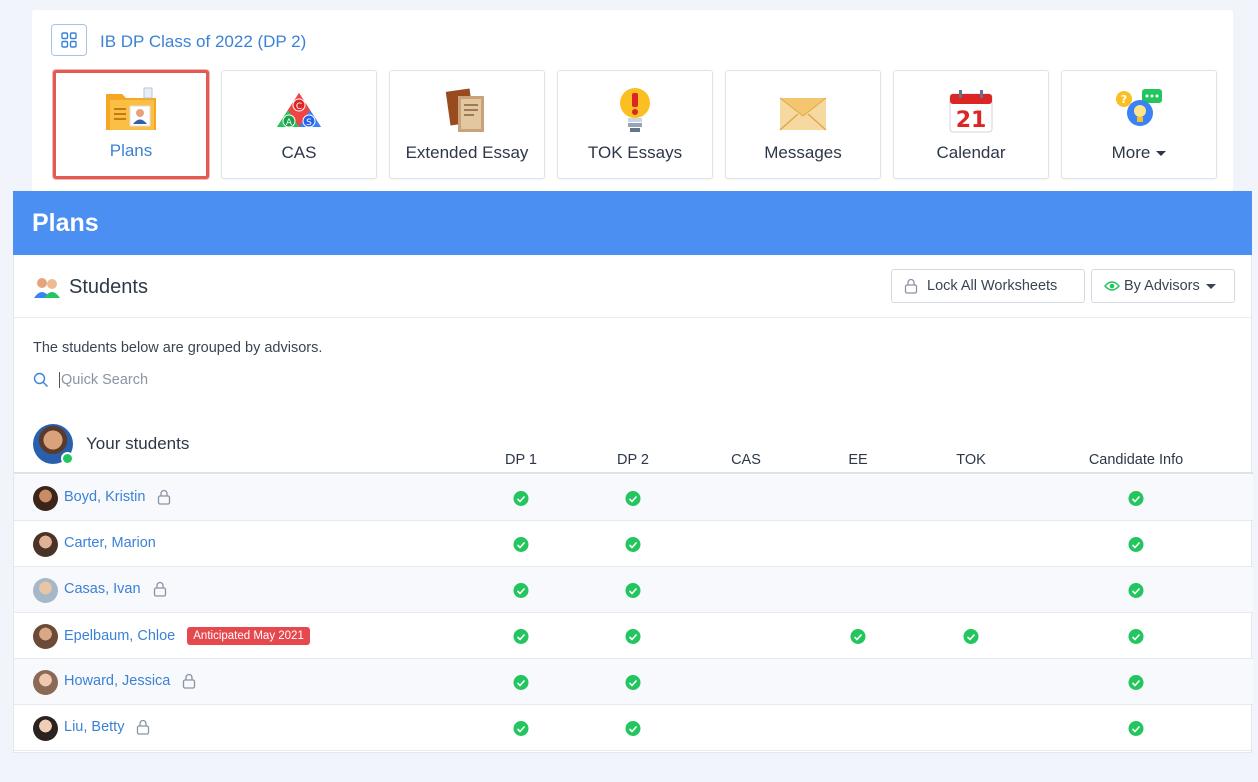 The height and width of the screenshot is (782, 1258). I want to click on student-name-cell: Liu, Betty, so click(107, 727).